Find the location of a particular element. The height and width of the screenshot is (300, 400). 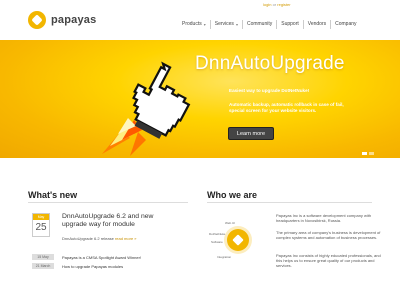

graphic-label: Software is located at coordinates (217, 242).